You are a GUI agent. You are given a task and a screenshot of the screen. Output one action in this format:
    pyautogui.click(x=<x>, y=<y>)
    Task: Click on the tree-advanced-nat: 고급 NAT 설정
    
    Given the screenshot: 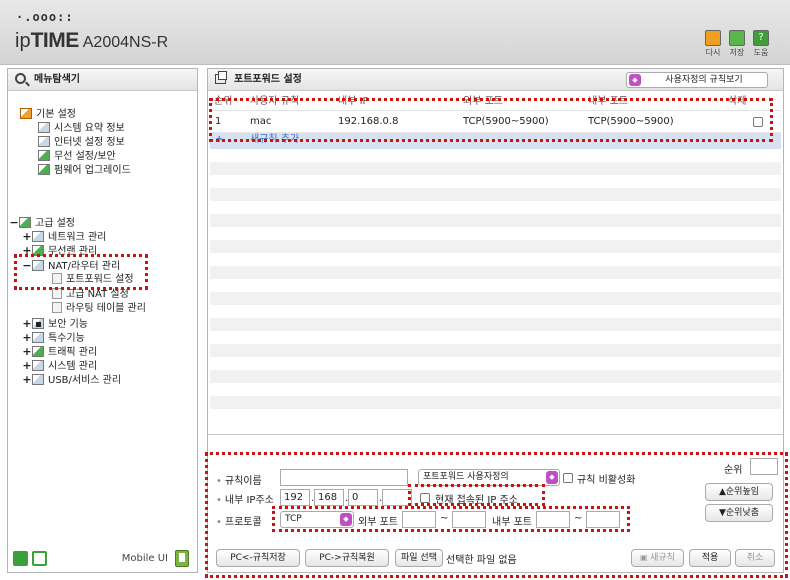 What is the action you would take?
    pyautogui.click(x=90, y=295)
    